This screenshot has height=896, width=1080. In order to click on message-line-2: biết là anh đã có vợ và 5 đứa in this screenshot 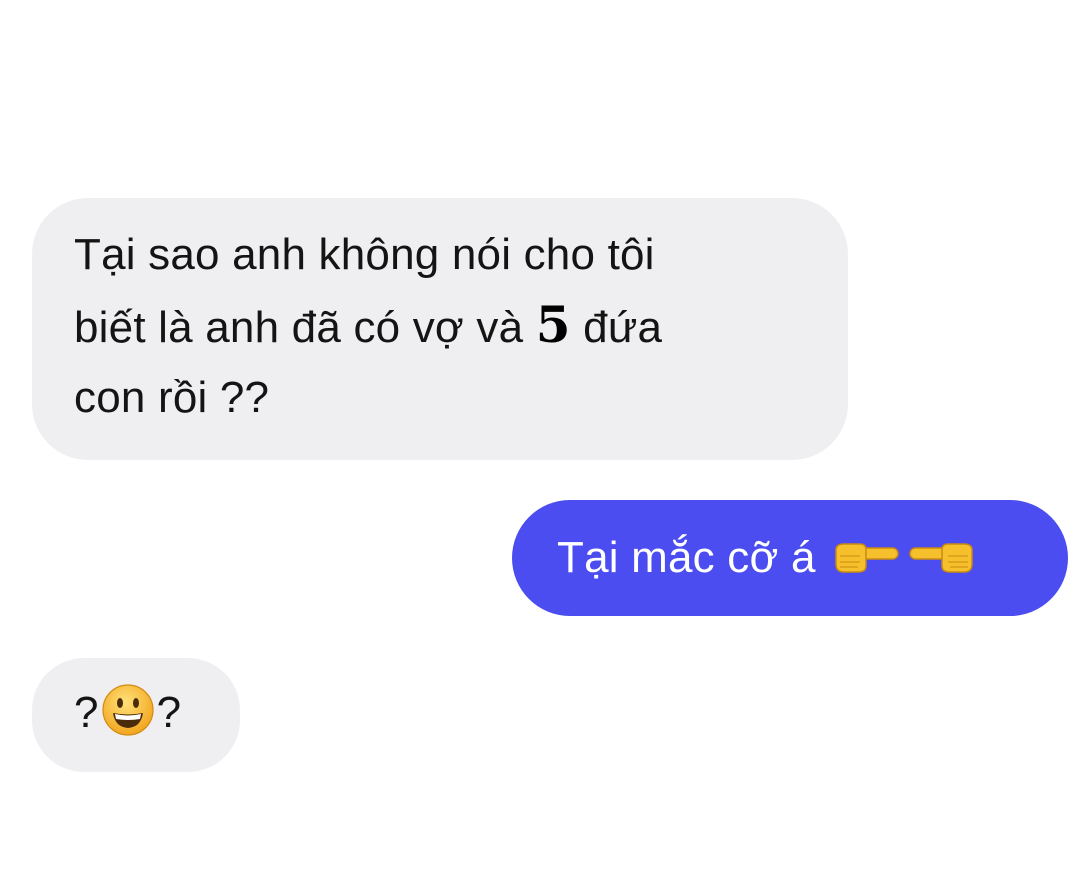, I will do `click(441, 326)`.